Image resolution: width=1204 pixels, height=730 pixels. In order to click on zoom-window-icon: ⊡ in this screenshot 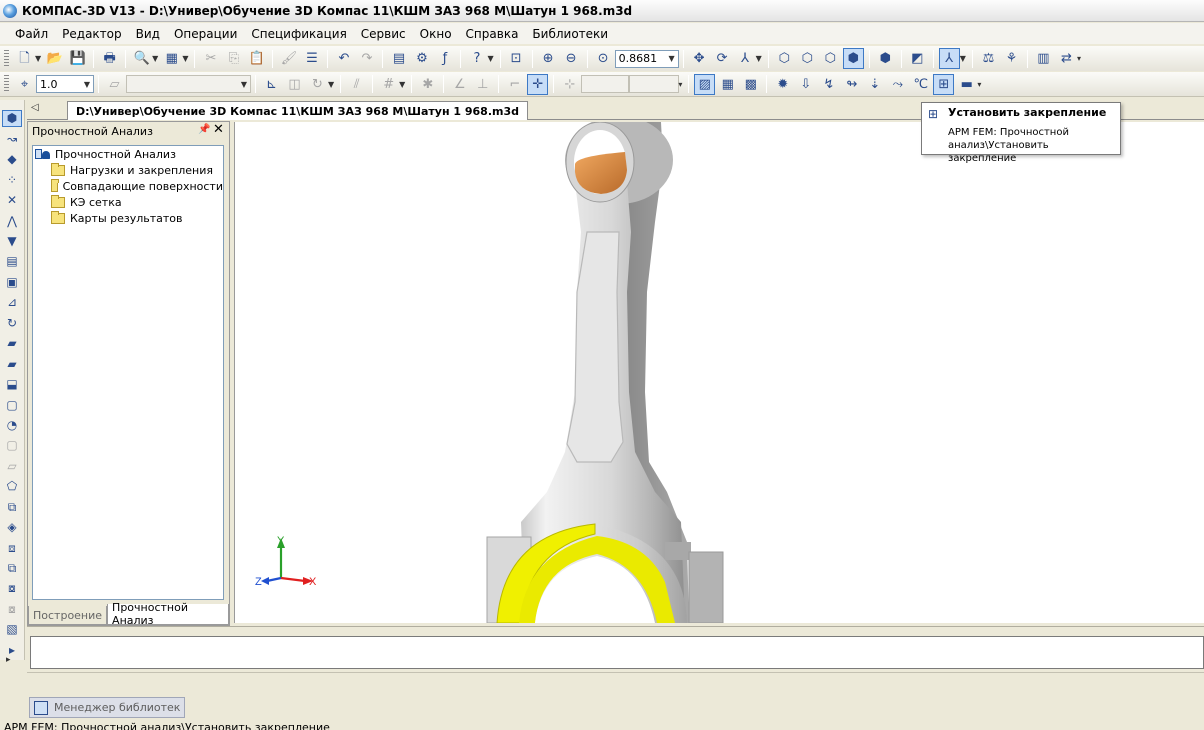, I will do `click(516, 58)`.